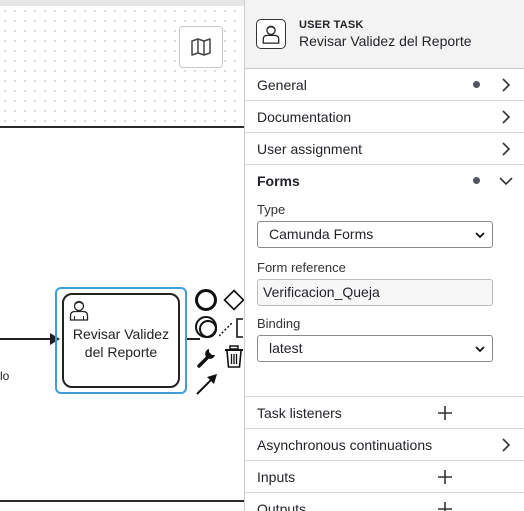 Image resolution: width=524 pixels, height=511 pixels. Describe the element at coordinates (384, 149) in the screenshot. I see `group-user-assignment: User assignment` at that location.